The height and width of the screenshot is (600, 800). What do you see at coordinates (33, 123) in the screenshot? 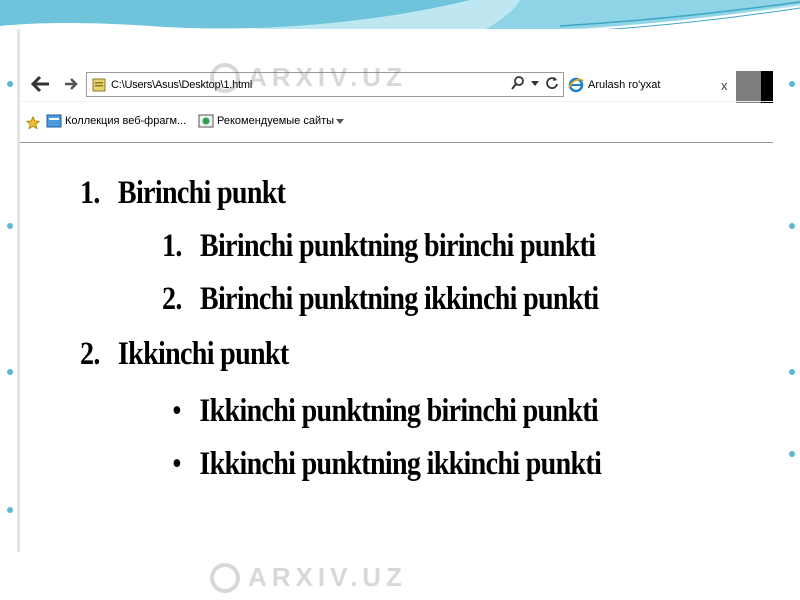
I see `favorites-star-icon` at bounding box center [33, 123].